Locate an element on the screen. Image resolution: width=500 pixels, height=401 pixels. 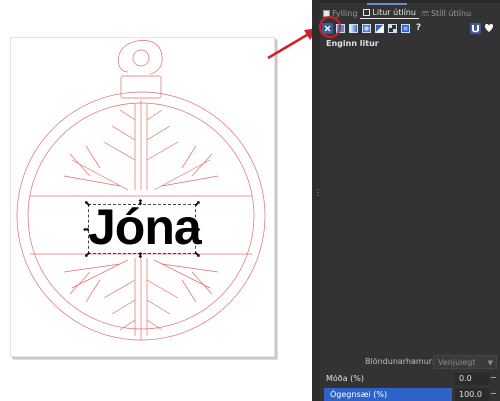
panel-splitter: ⋮ is located at coordinates (317, 200).